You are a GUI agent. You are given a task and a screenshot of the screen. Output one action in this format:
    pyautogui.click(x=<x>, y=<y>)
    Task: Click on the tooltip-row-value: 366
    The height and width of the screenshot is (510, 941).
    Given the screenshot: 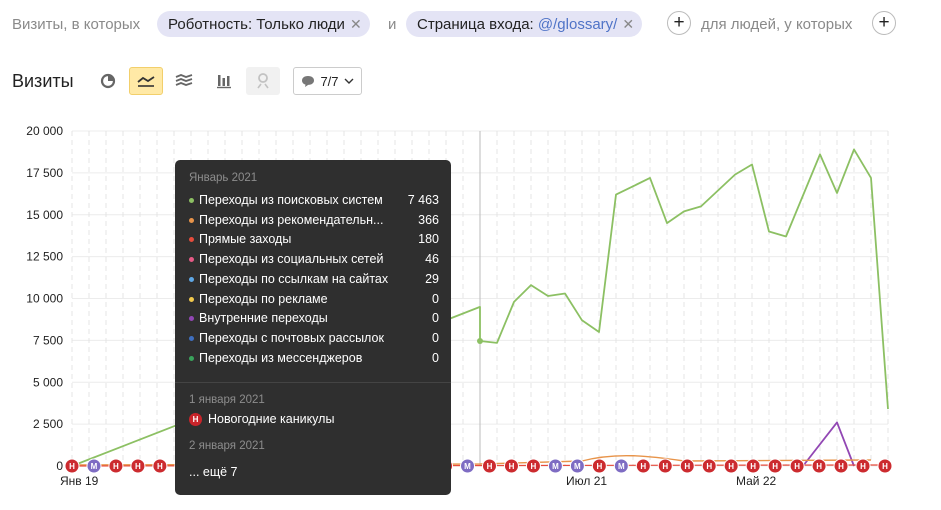 What is the action you would take?
    pyautogui.click(x=428, y=219)
    